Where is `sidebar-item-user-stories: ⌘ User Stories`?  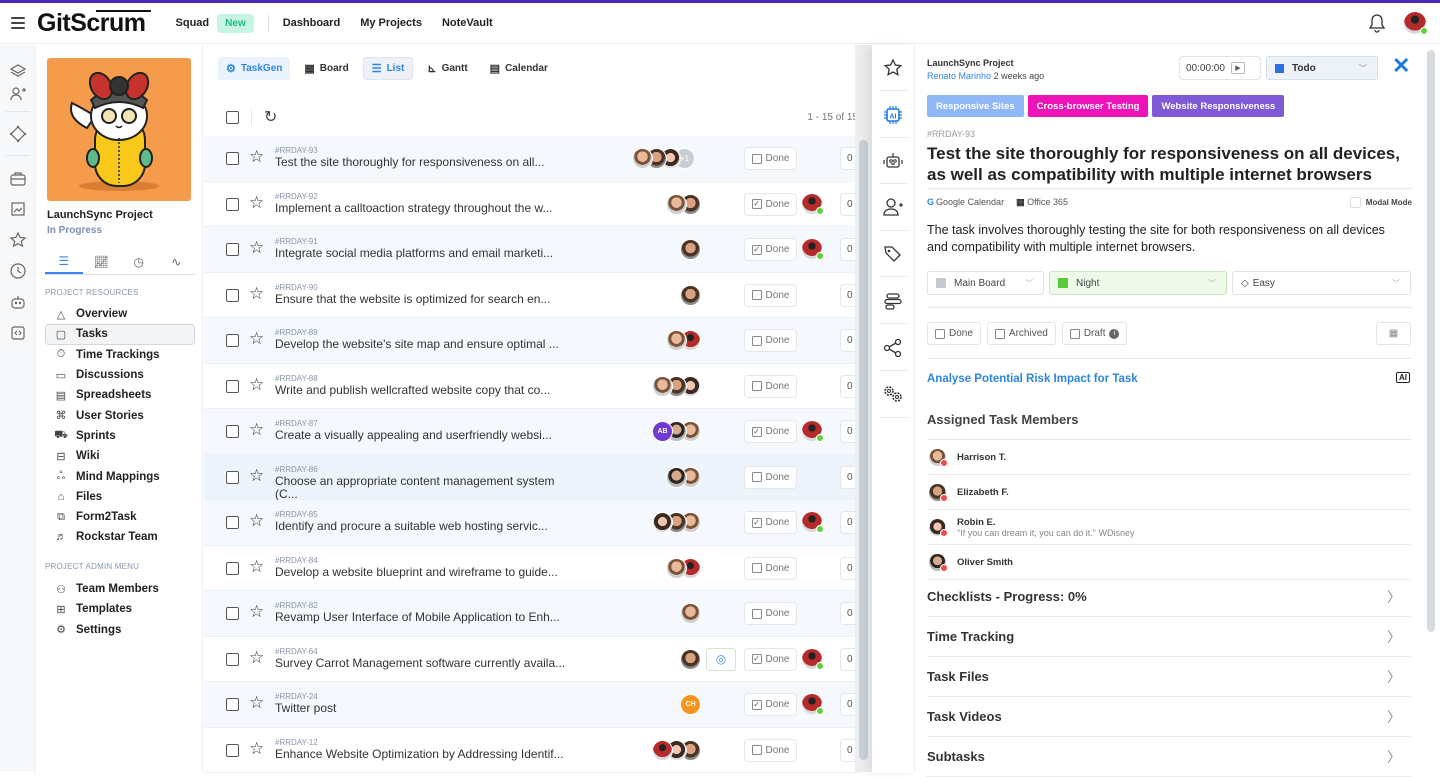 sidebar-item-user-stories: ⌘ User Stories is located at coordinates (120, 415).